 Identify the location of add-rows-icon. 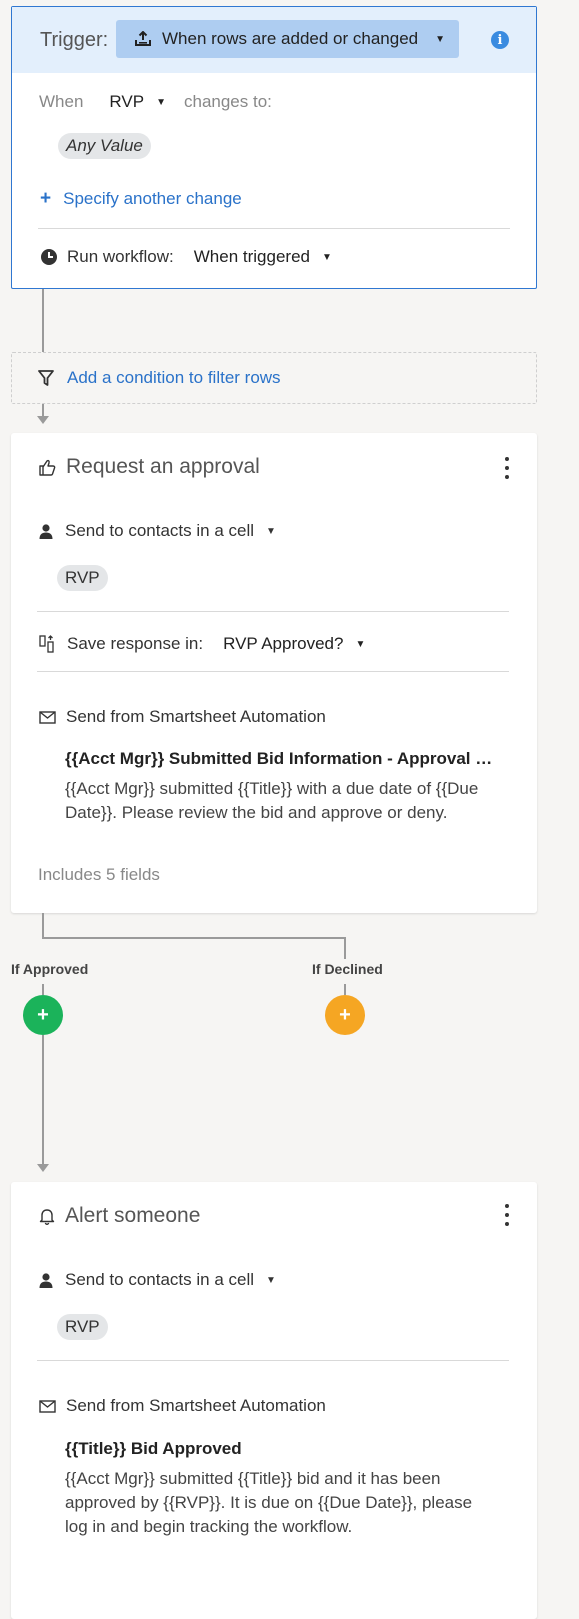
(143, 39).